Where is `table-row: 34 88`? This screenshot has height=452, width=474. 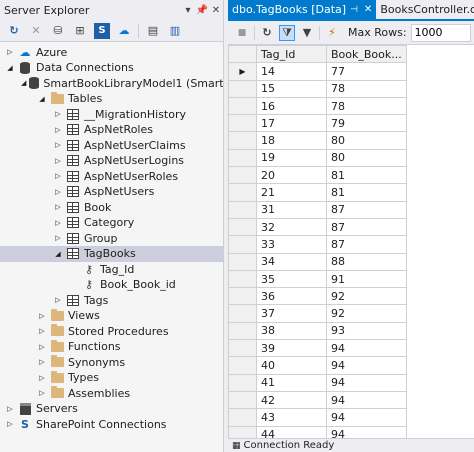 table-row: 34 88 is located at coordinates (317, 261).